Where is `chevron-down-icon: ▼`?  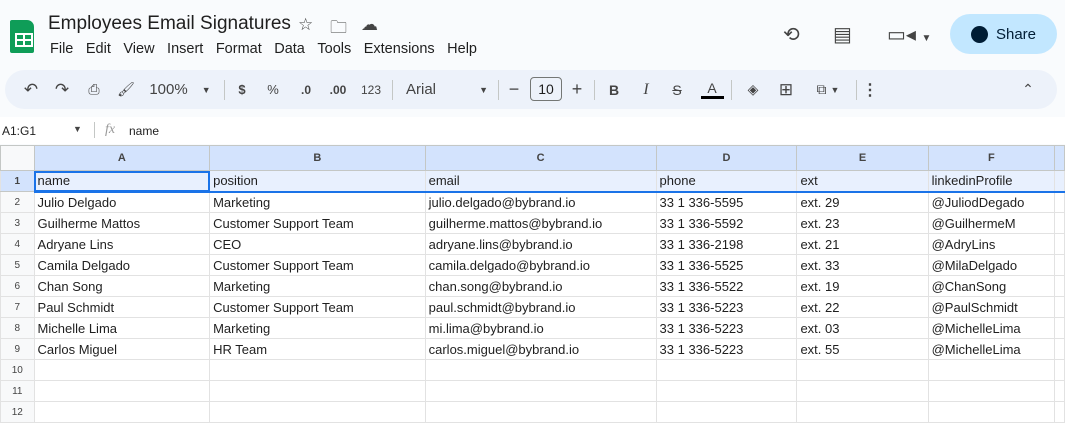
chevron-down-icon: ▼ is located at coordinates (77, 129).